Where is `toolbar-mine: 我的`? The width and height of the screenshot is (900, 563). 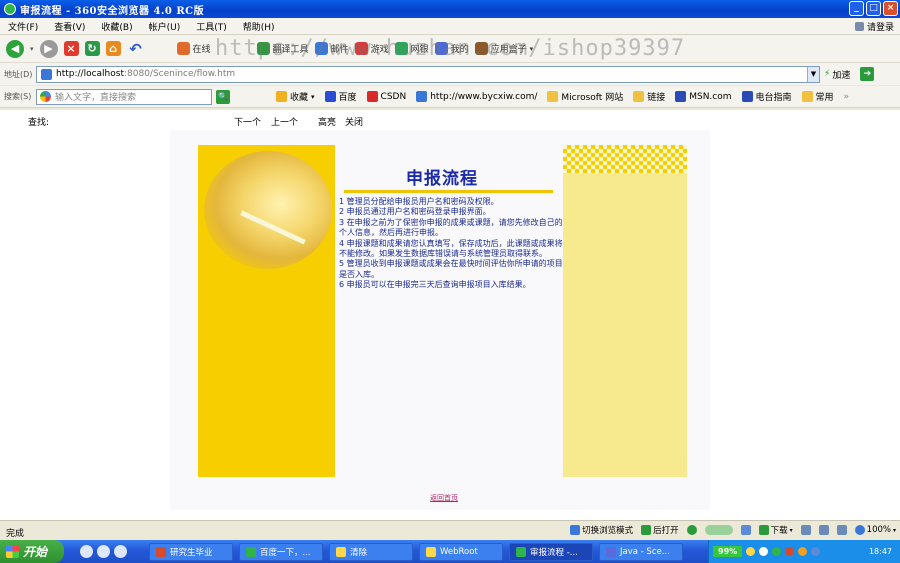
toolbar-mine: 我的 is located at coordinates (451, 48).